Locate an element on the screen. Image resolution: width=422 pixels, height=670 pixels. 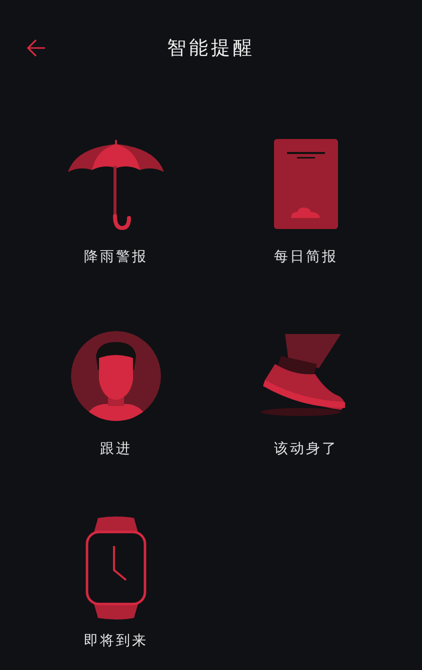
person-icon is located at coordinates (116, 376).